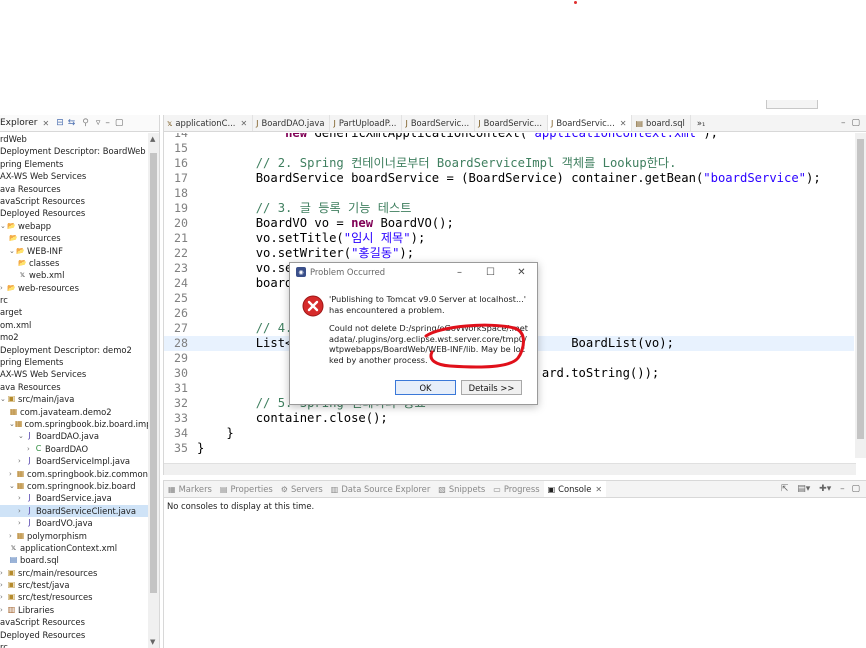 The width and height of the screenshot is (866, 648). I want to click on tree-item: ⌄ 📂 WEB-INF, so click(74, 251).